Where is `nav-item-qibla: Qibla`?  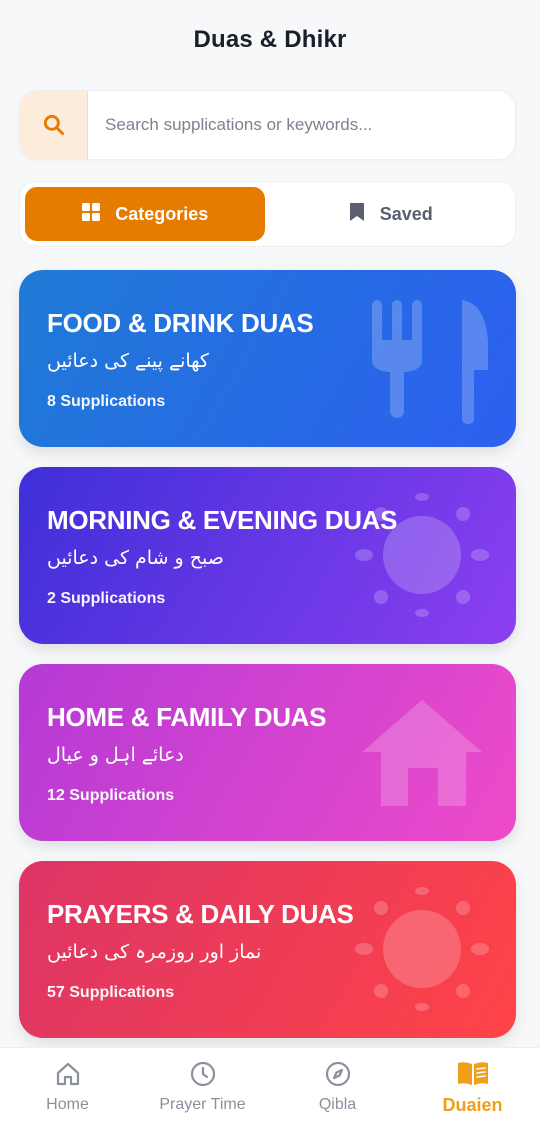
nav-item-qibla: Qibla is located at coordinates (337, 1087).